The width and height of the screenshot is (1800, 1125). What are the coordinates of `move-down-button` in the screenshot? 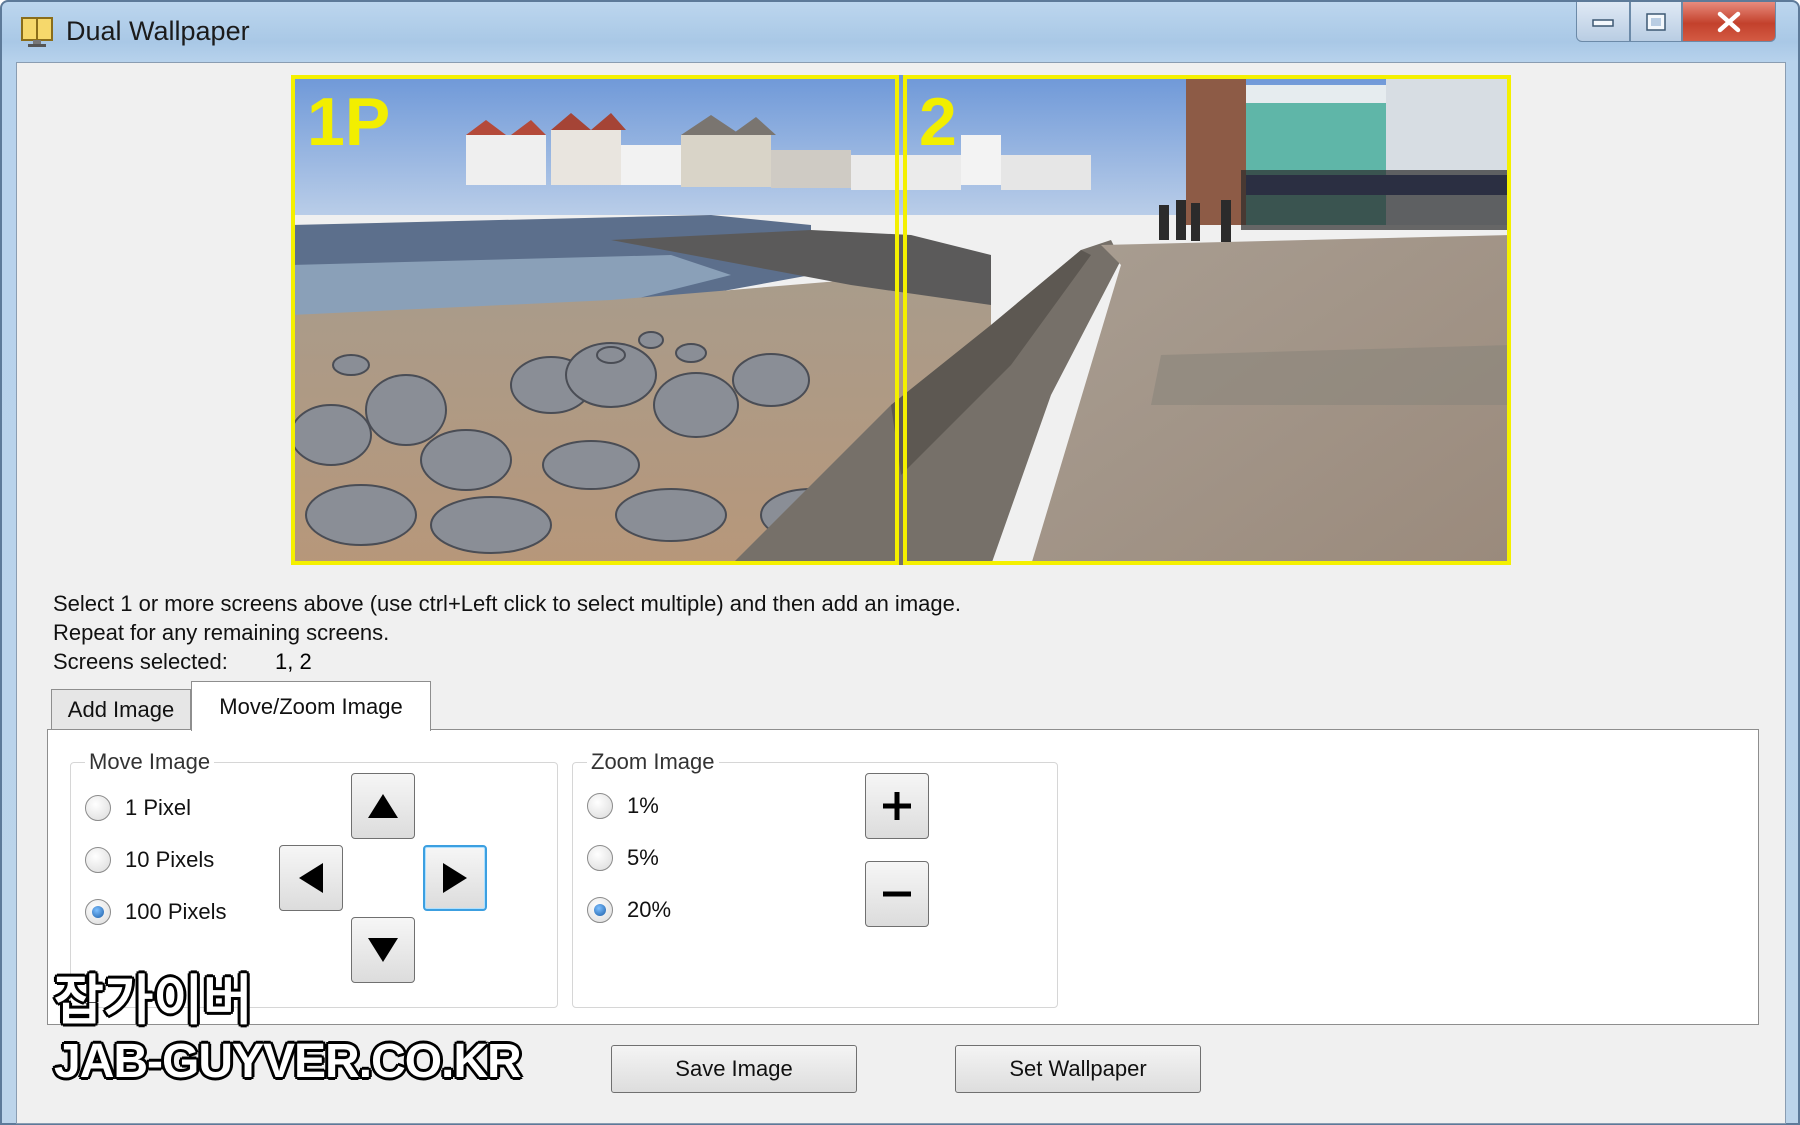 It's located at (383, 950).